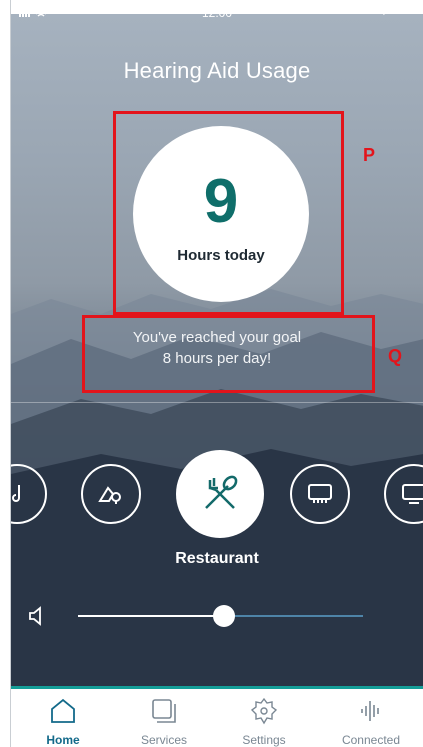 The height and width of the screenshot is (747, 423). What do you see at coordinates (369, 155) in the screenshot?
I see `annotation-label-p: P` at bounding box center [369, 155].